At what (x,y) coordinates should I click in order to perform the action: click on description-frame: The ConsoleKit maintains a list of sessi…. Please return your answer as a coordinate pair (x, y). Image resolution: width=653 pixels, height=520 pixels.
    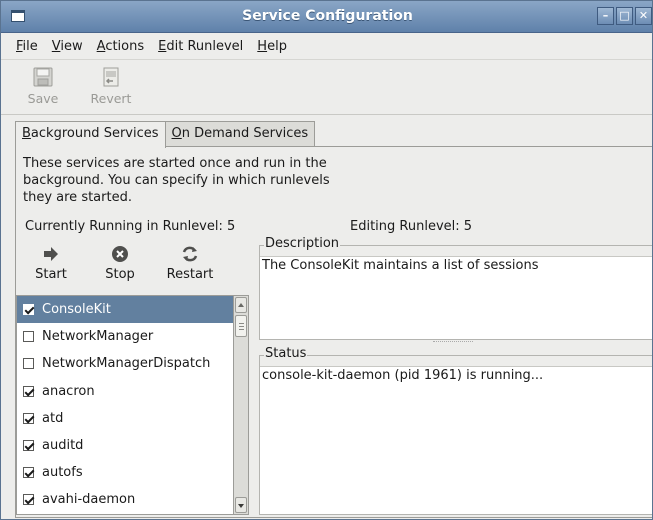
    Looking at the image, I should click on (455, 288).